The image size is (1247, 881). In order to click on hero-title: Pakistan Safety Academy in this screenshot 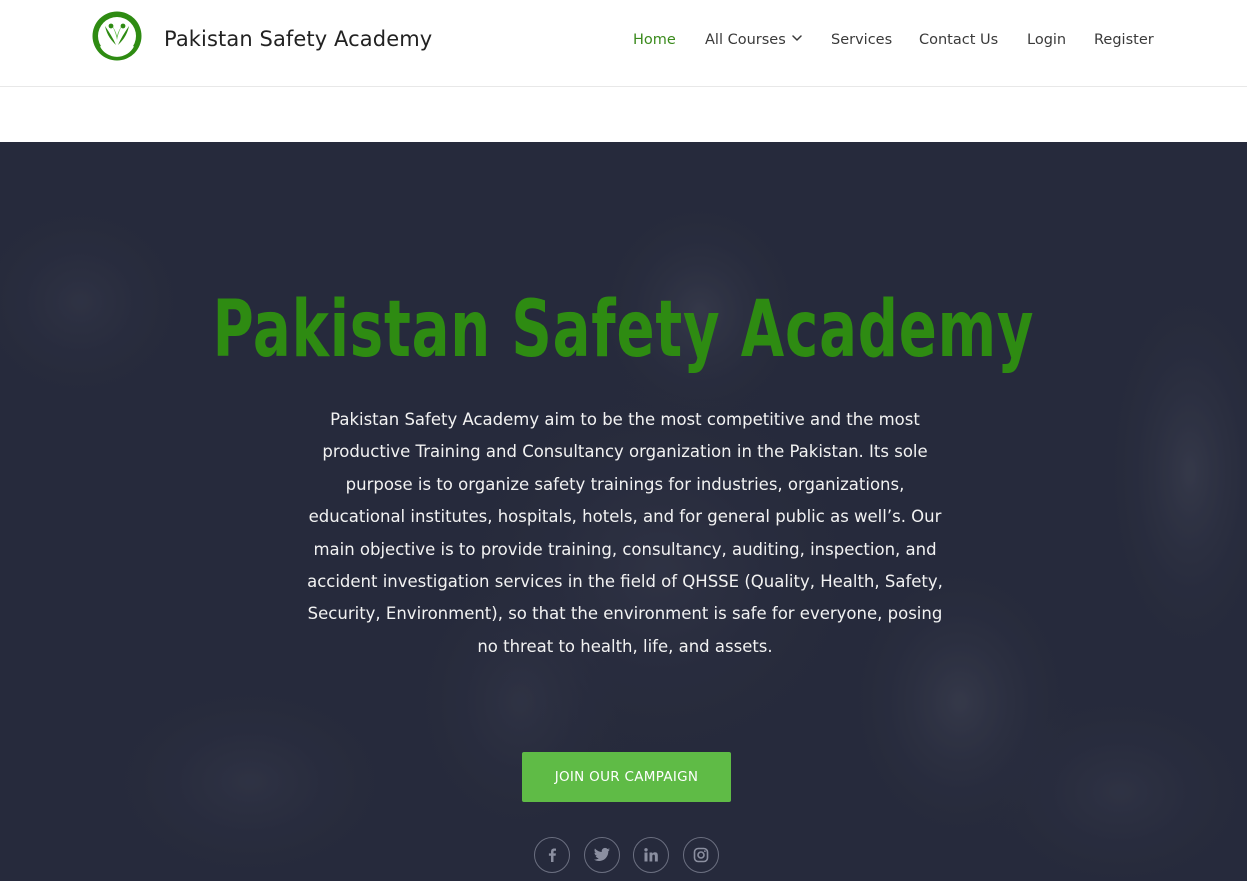, I will do `click(623, 330)`.